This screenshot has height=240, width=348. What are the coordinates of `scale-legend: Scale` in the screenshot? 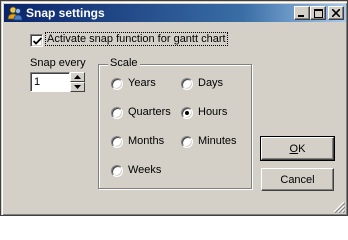 It's located at (124, 63).